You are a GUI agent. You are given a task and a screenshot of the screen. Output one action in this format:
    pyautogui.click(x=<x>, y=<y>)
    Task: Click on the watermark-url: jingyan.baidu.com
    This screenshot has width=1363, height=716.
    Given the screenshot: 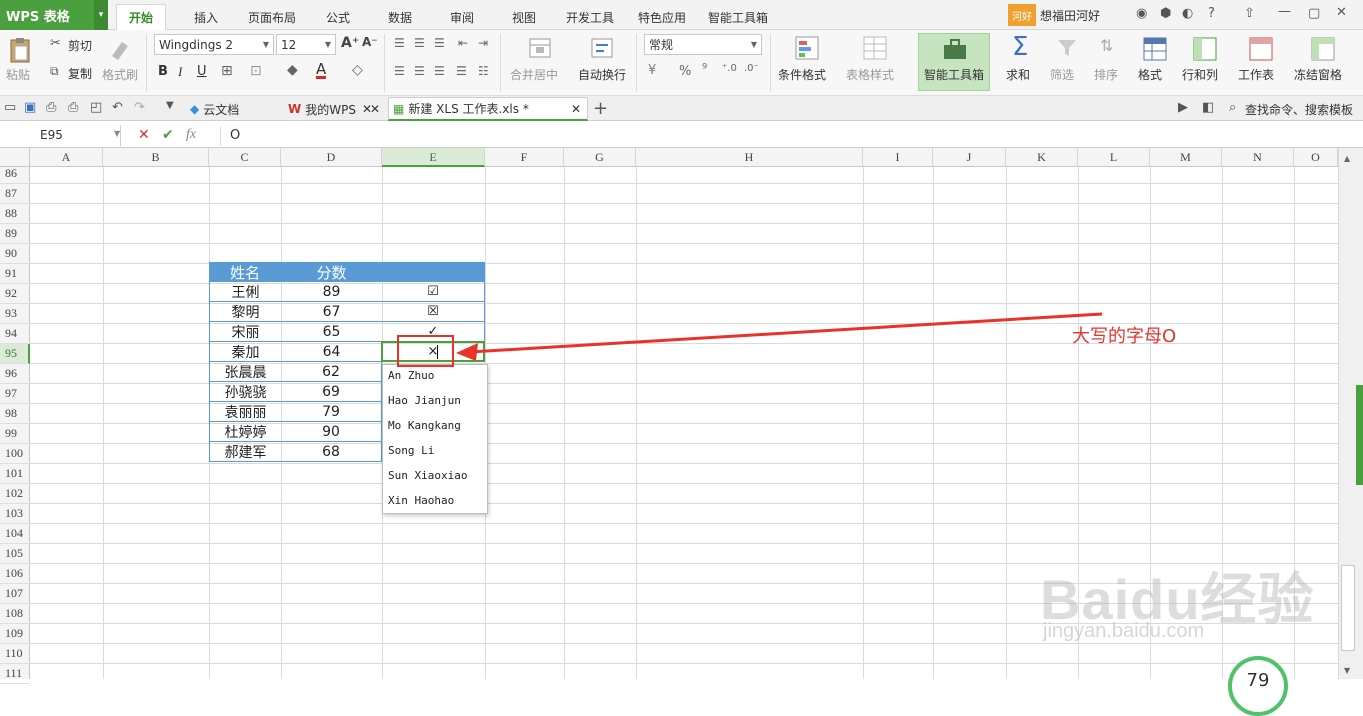 What is the action you would take?
    pyautogui.click(x=1124, y=631)
    